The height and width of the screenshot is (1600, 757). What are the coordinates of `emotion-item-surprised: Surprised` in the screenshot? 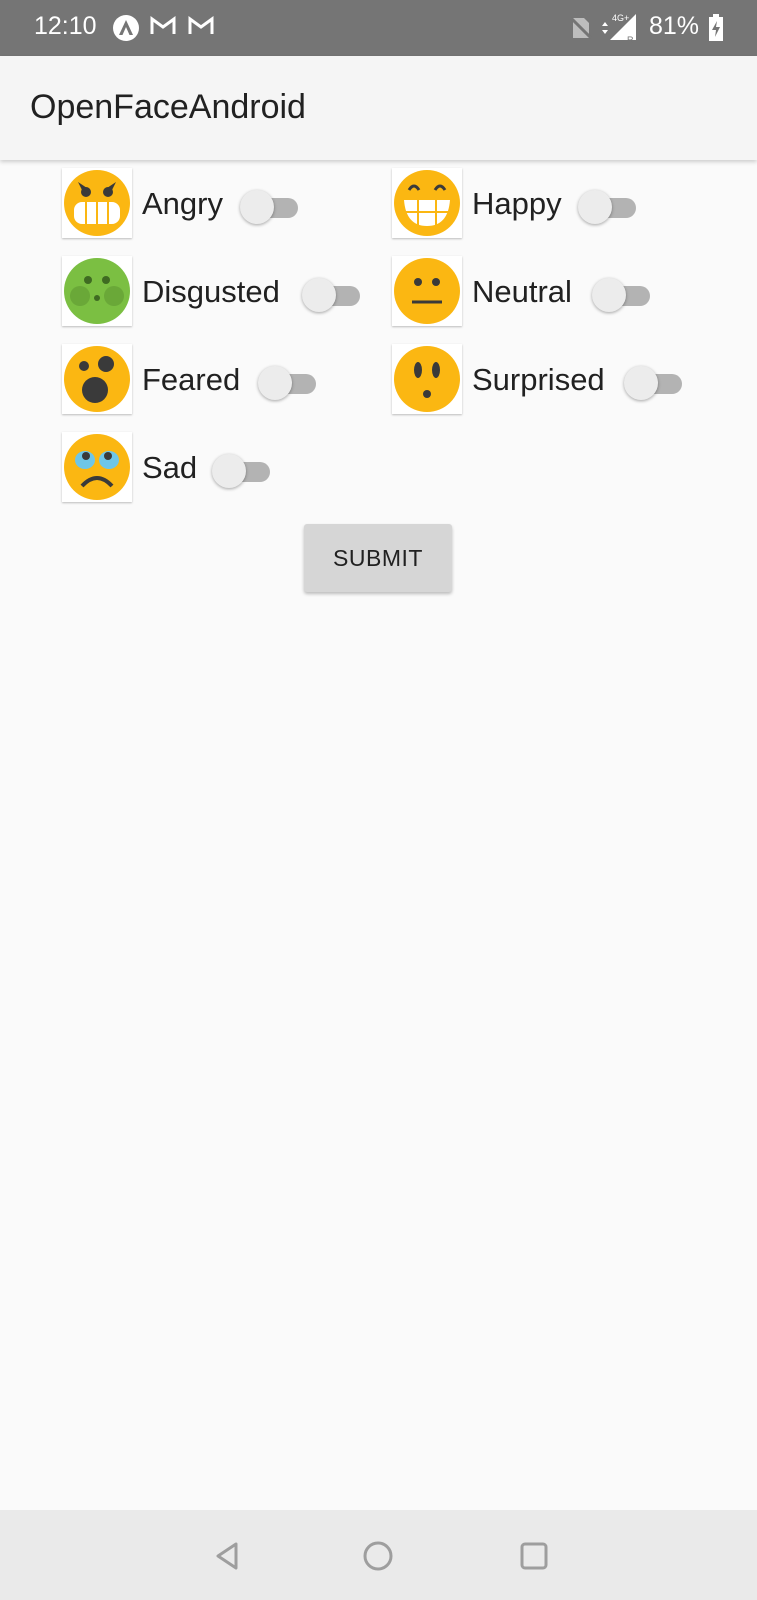 It's located at (542, 380).